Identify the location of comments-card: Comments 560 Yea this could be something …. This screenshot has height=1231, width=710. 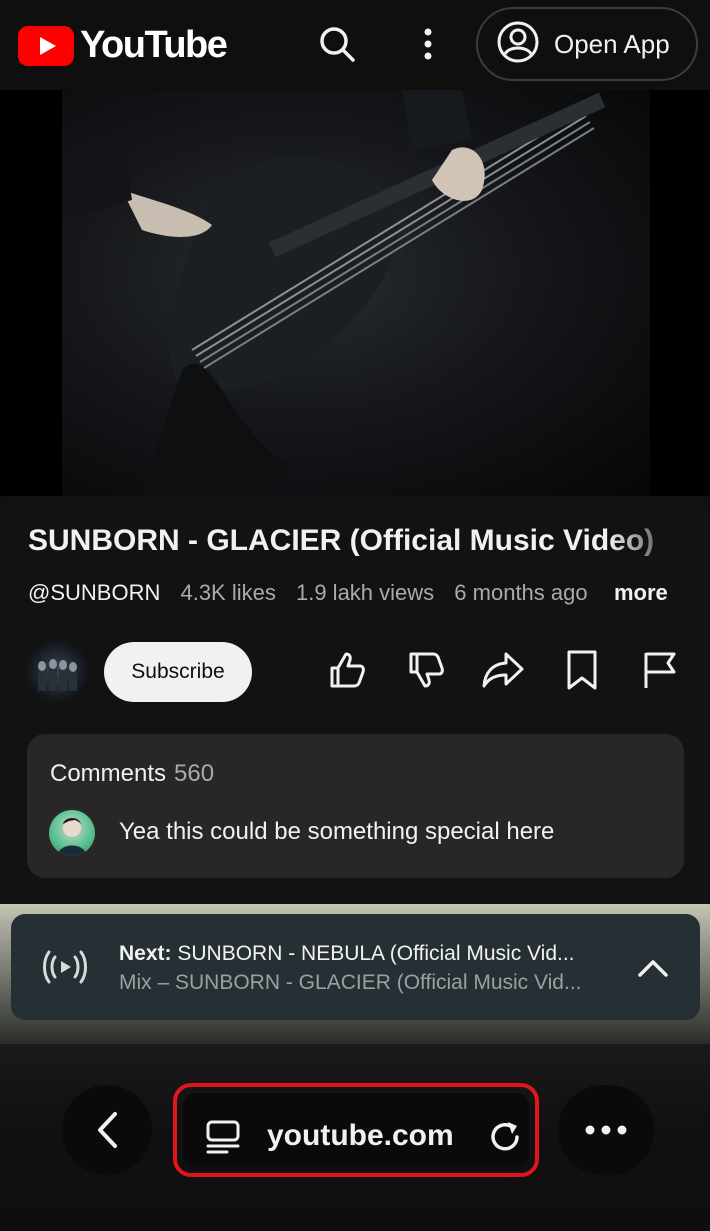
(355, 806).